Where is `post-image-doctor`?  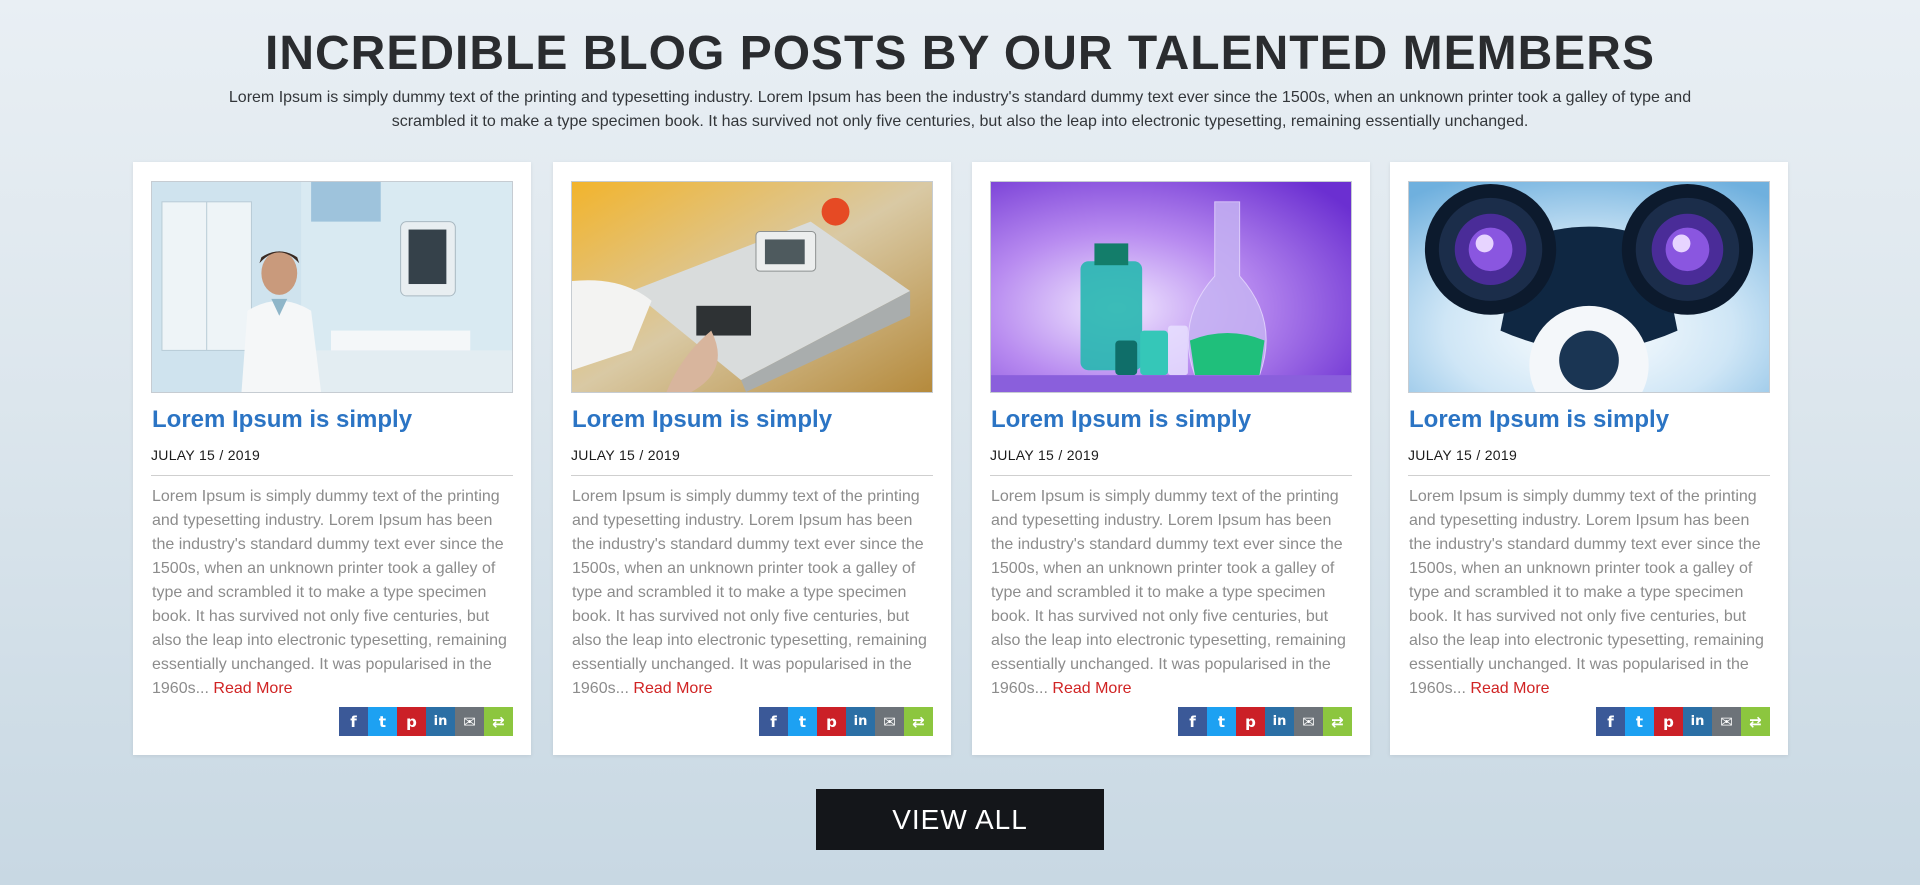
post-image-doctor is located at coordinates (332, 287).